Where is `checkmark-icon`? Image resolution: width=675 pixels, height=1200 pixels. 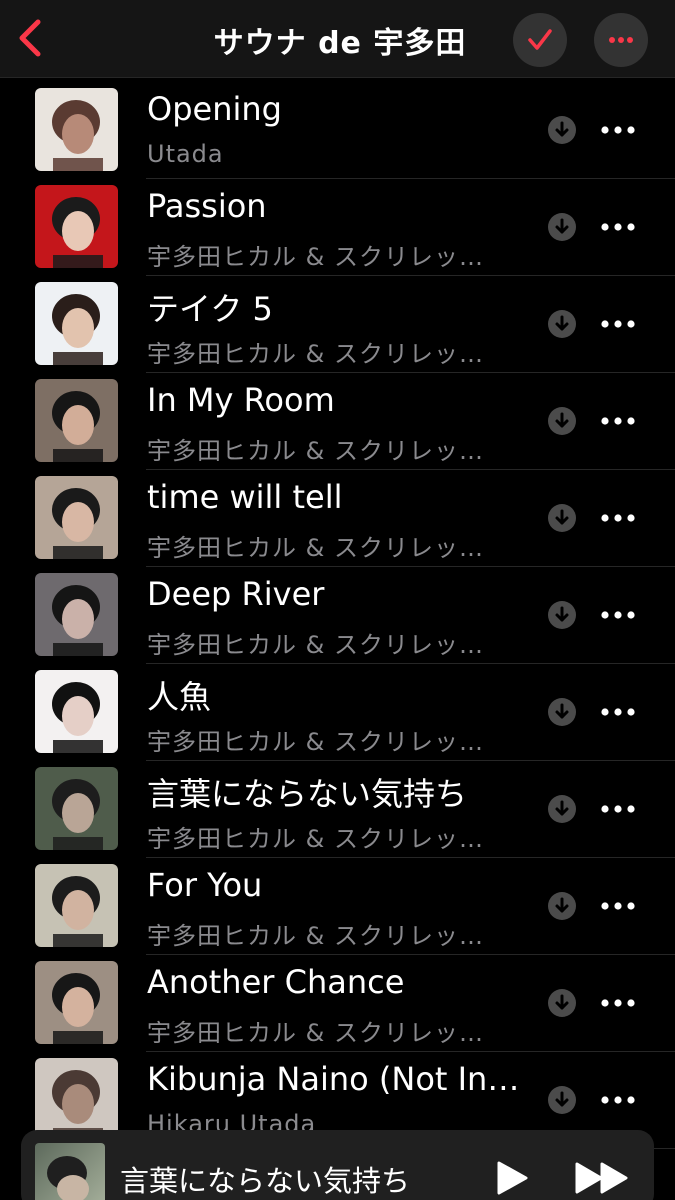 checkmark-icon is located at coordinates (540, 39).